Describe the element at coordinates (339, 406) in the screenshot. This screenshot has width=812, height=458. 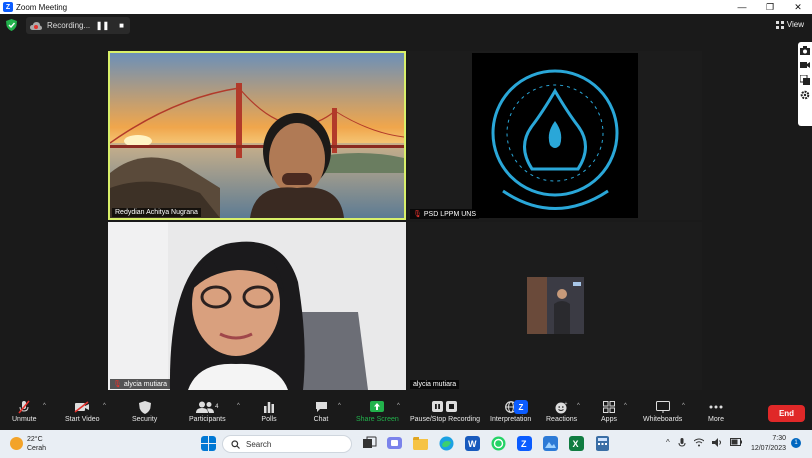
I see `chat-options-chevron-icon: ^` at that location.